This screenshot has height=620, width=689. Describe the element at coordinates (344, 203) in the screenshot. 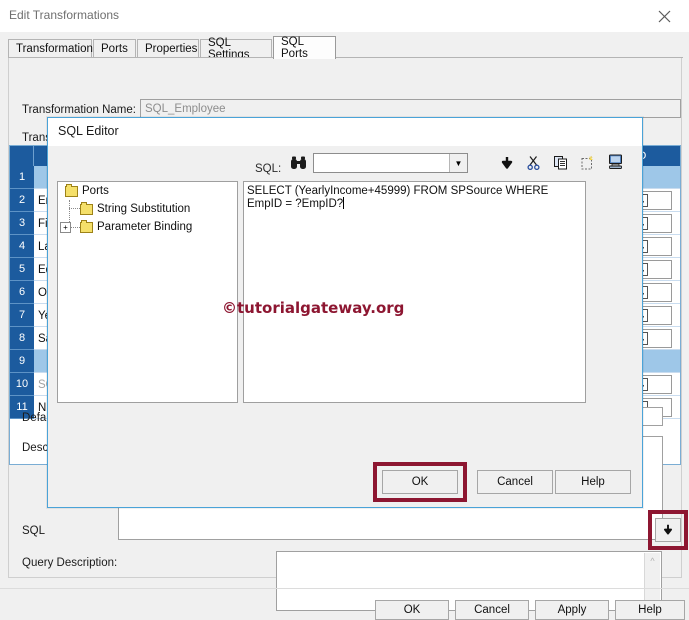

I see `text-caret` at that location.